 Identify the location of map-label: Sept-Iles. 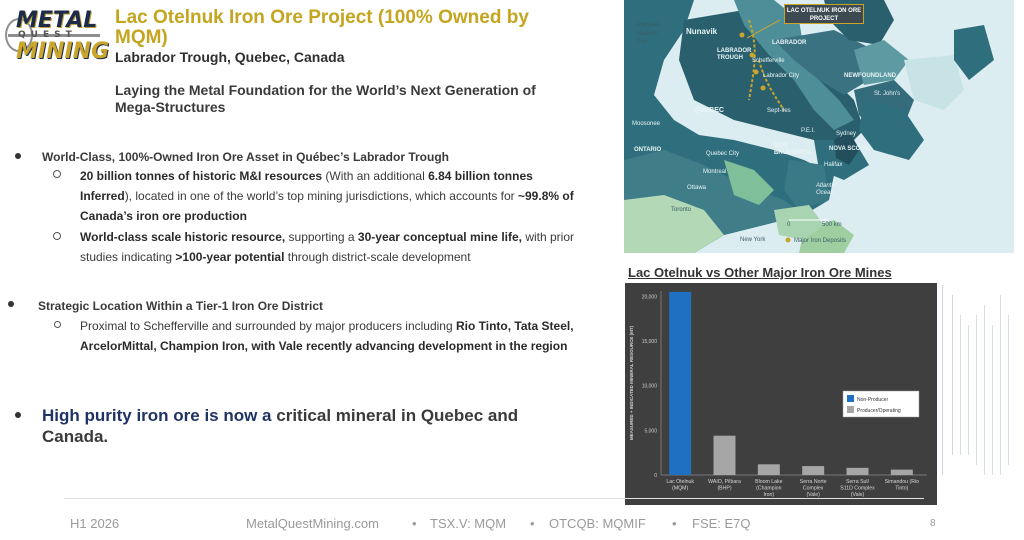
(779, 111).